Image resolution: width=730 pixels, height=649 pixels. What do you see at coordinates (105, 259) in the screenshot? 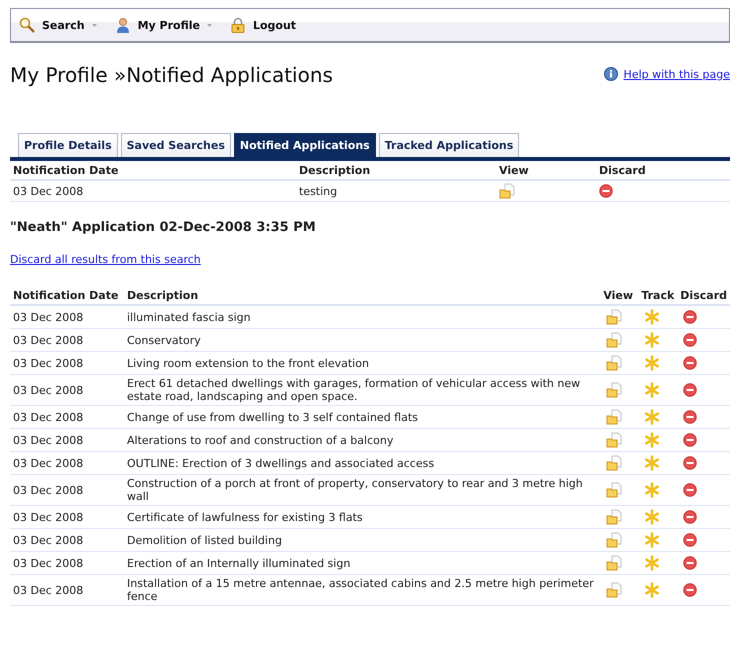
I see `discard-all-link: Discard all results from this search` at bounding box center [105, 259].